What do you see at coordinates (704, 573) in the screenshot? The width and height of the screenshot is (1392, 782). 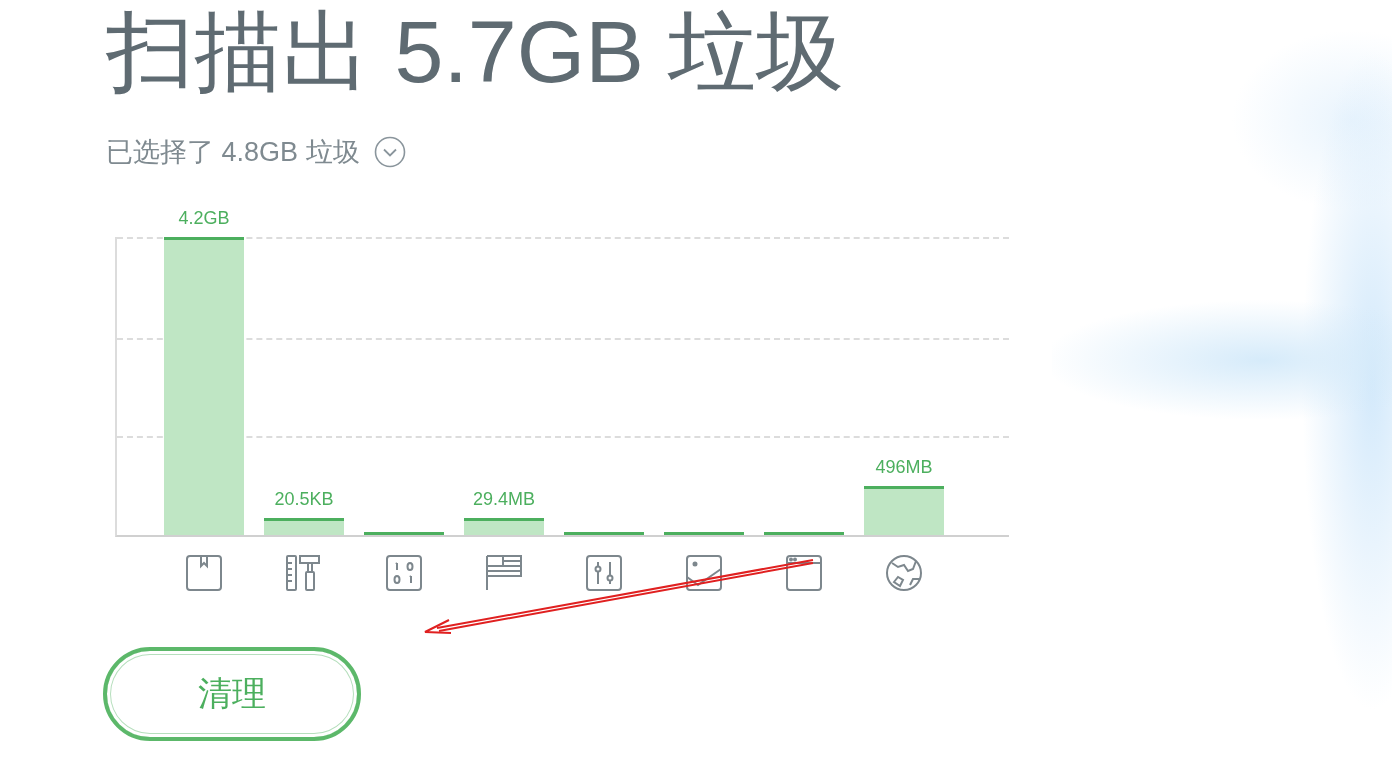 I see `image-icon` at bounding box center [704, 573].